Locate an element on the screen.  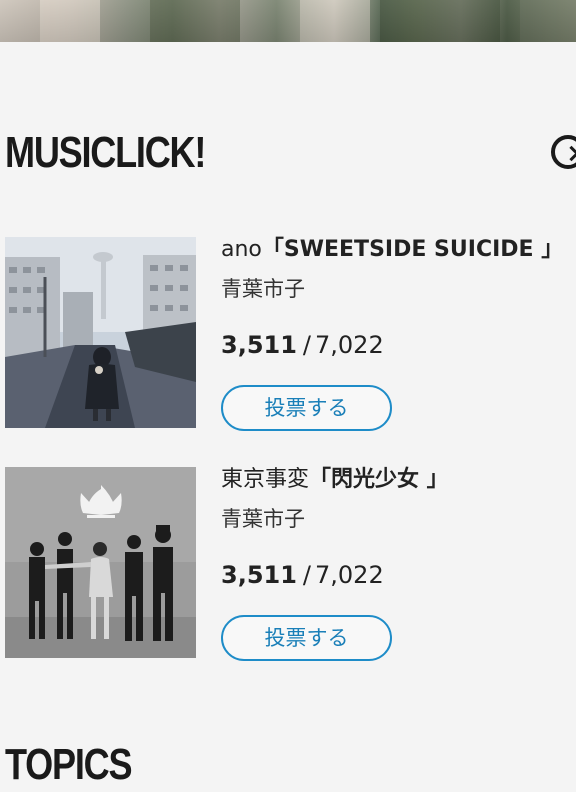
song-title-line: 東京事変「閃光少女 」 is located at coordinates (398, 480).